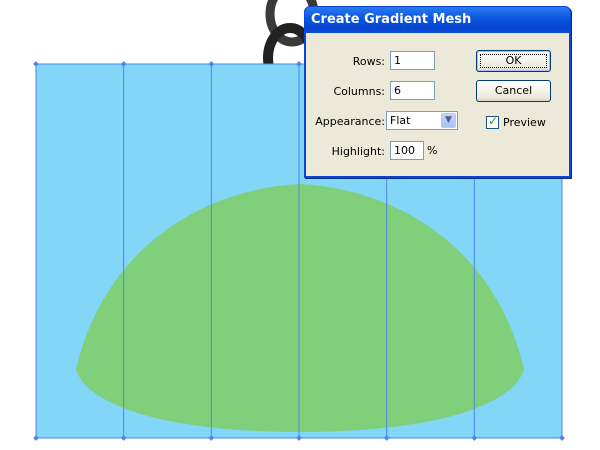 This screenshot has width=600, height=450. I want to click on cancel-button-label: Cancel, so click(513, 90).